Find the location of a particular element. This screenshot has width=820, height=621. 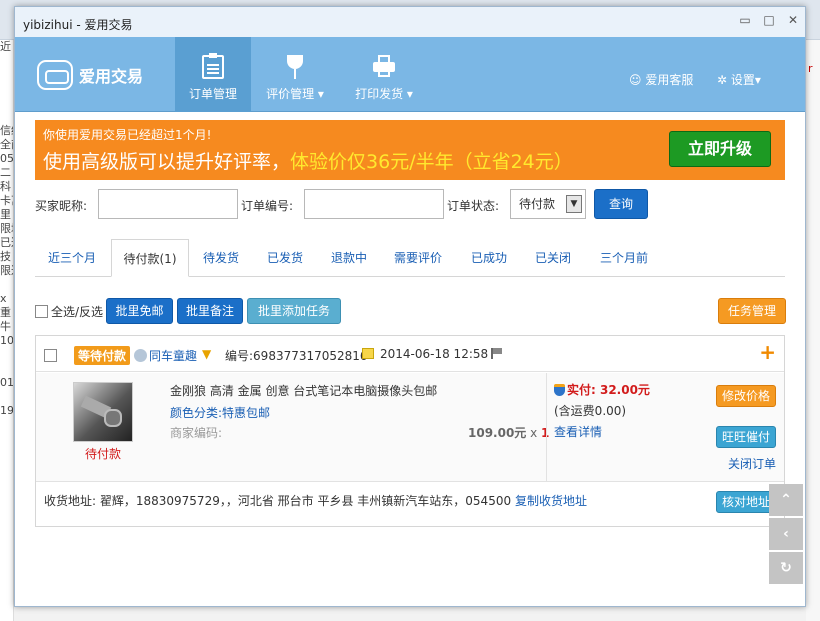

order-status-select: 待付款 ▼ is located at coordinates (548, 204).